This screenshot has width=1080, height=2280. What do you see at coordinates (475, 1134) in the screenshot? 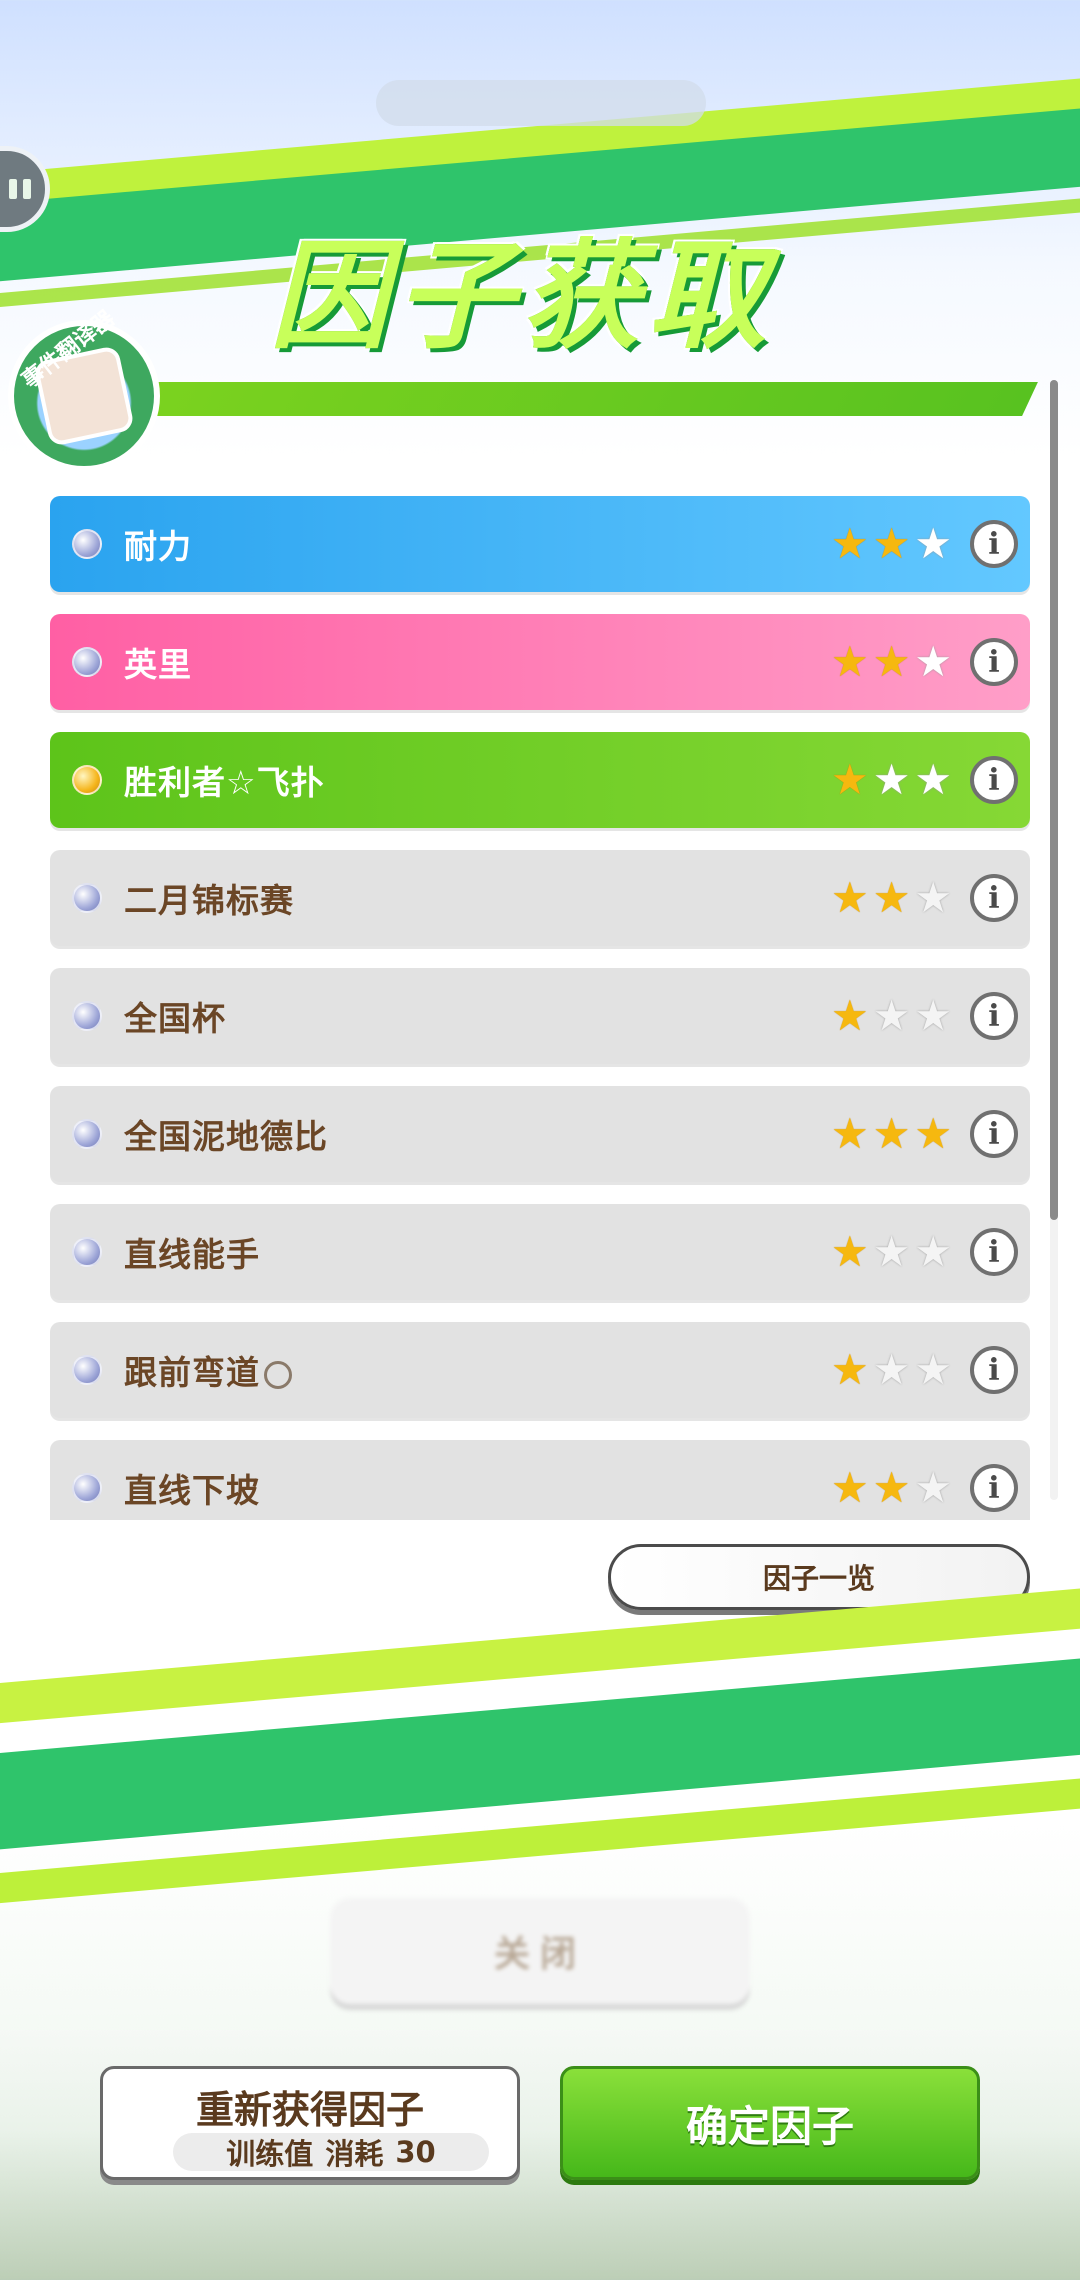
I see `factor-name: 全国泥地德比` at bounding box center [475, 1134].